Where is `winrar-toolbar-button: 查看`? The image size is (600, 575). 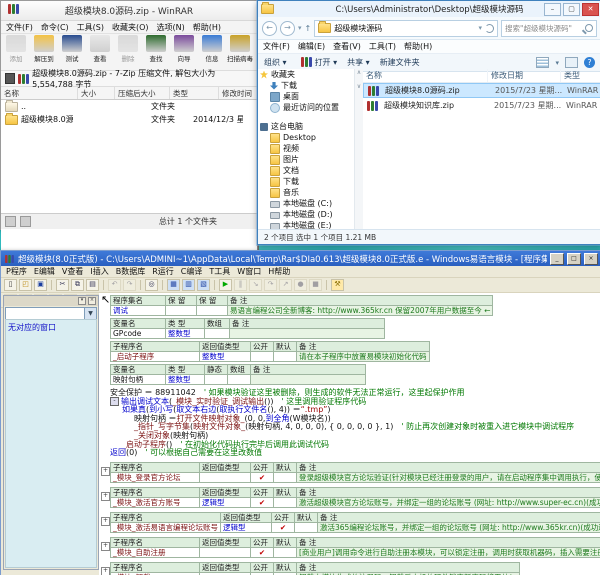
winrar-toolbar-button: 查看 is located at coordinates (100, 49).